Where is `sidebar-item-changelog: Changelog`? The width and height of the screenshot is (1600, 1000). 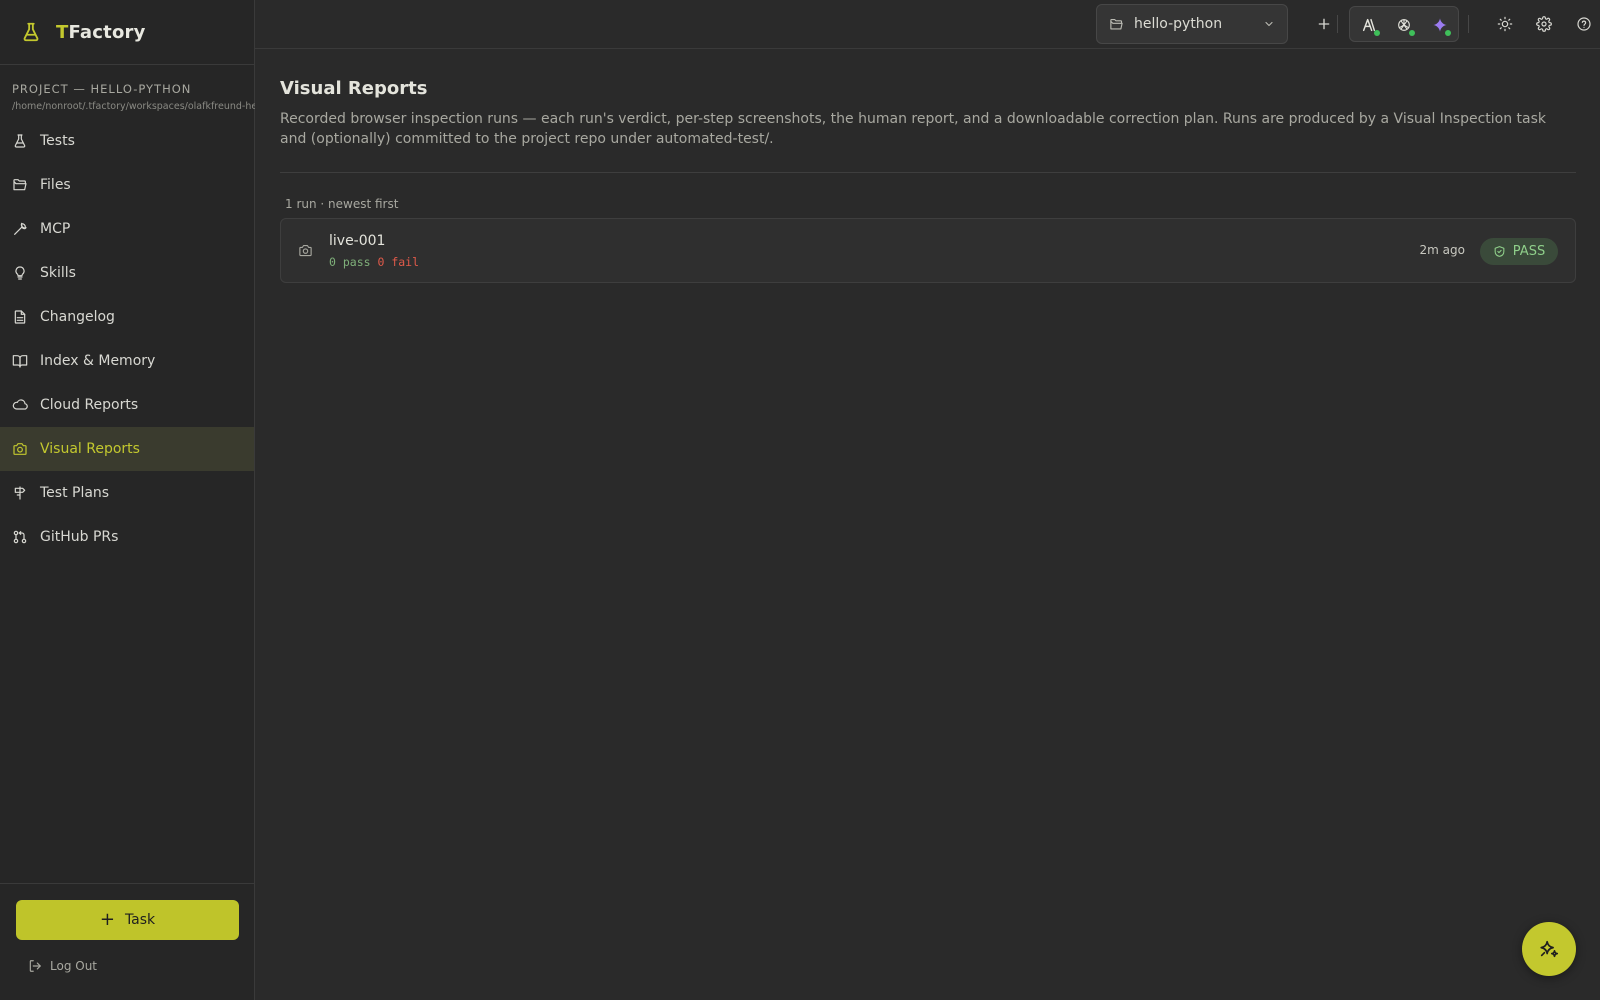 sidebar-item-changelog: Changelog is located at coordinates (127, 317).